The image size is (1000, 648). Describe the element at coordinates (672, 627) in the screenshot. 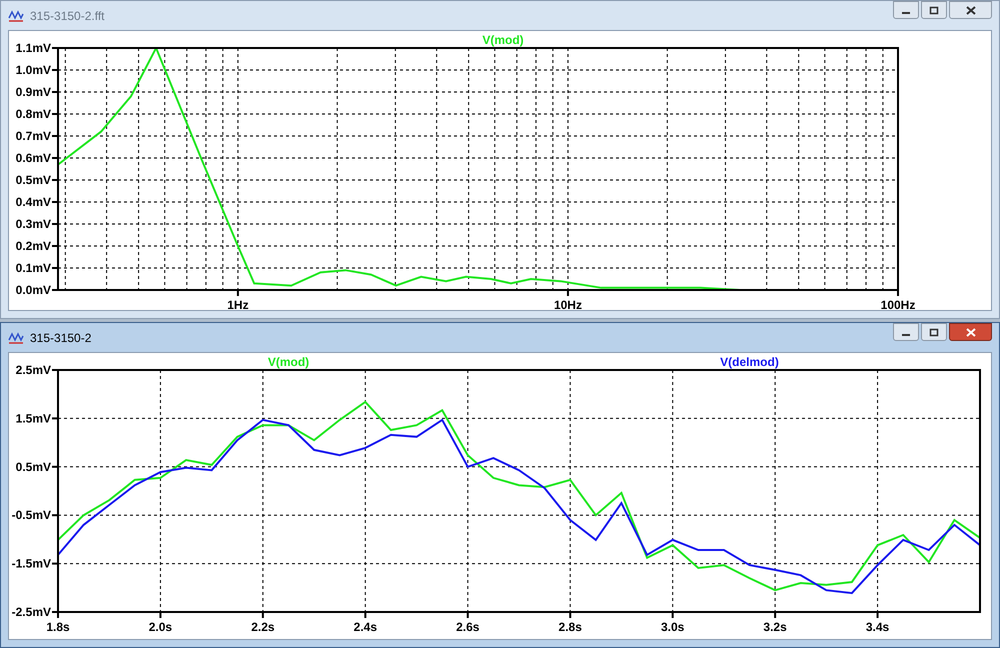

I see `axis-label: 3.0s` at that location.